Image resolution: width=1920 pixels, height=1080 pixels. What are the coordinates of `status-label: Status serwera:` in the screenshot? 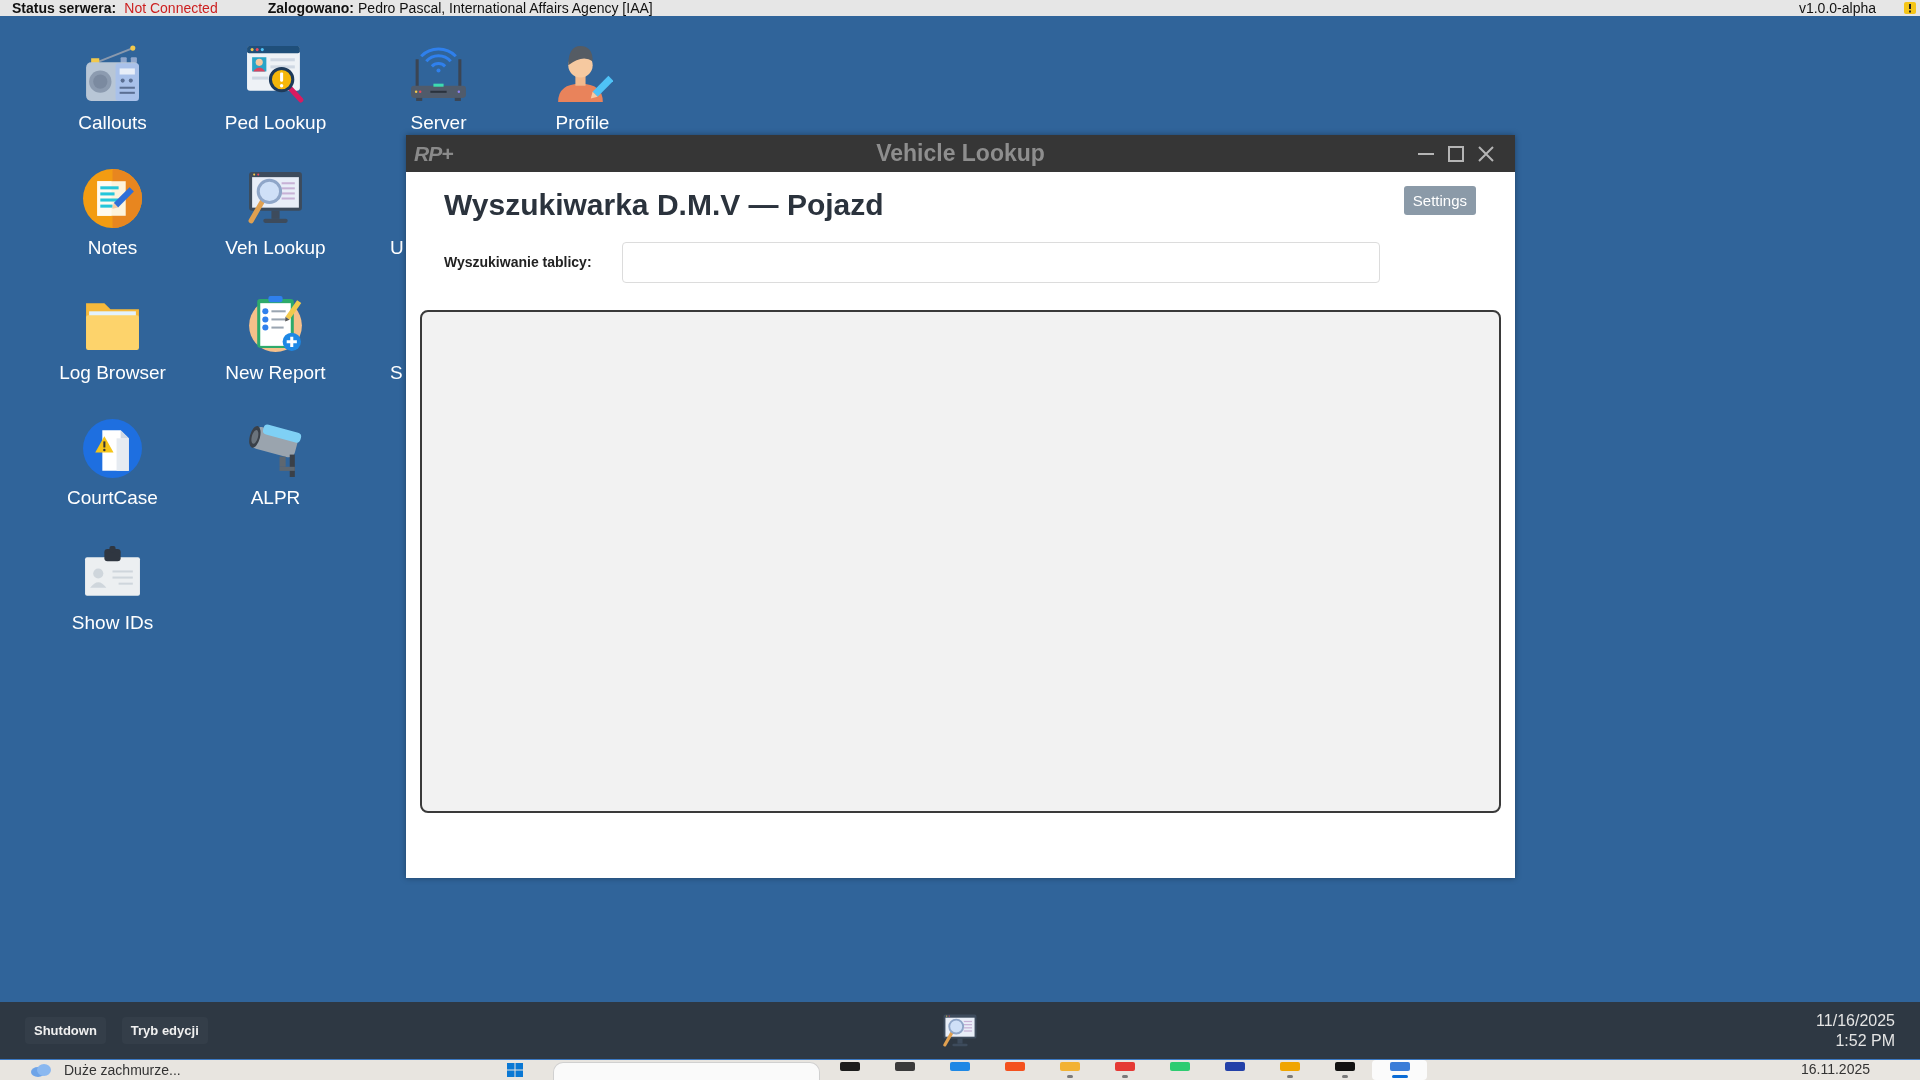 It's located at (64, 8).